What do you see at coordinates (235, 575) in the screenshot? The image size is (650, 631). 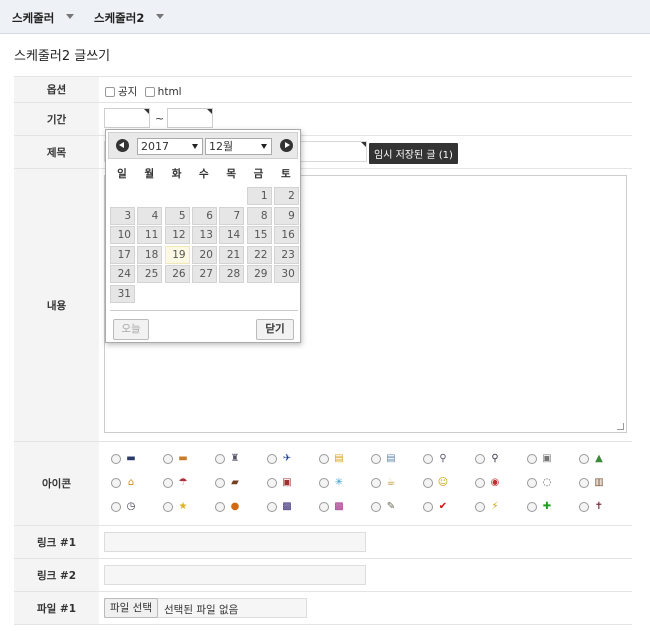 I see `link2-input` at bounding box center [235, 575].